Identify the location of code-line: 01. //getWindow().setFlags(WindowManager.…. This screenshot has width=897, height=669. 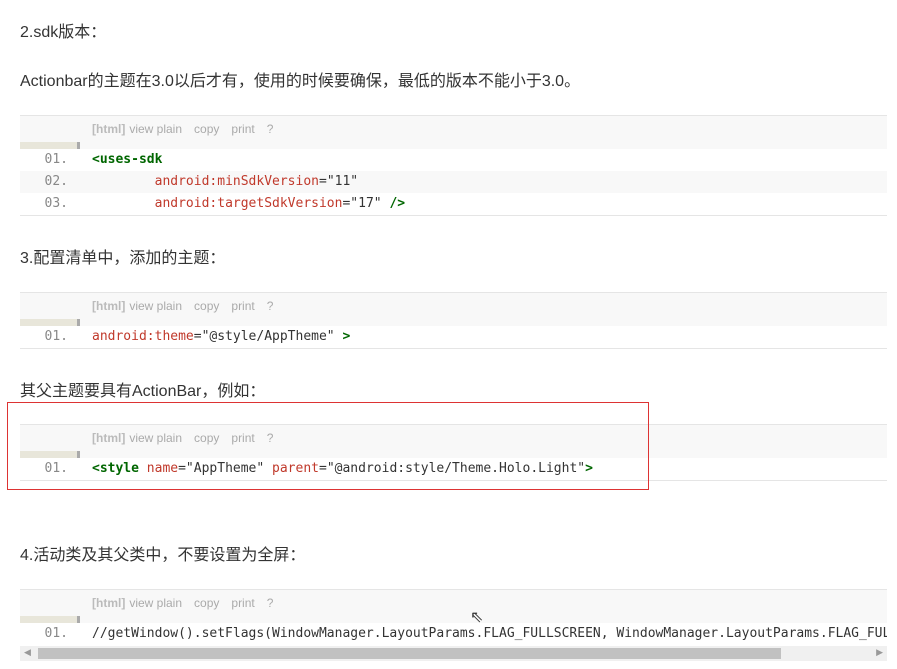
(453, 634).